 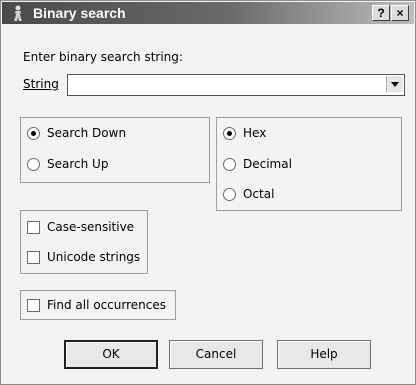 What do you see at coordinates (324, 354) in the screenshot?
I see `help-button: Help` at bounding box center [324, 354].